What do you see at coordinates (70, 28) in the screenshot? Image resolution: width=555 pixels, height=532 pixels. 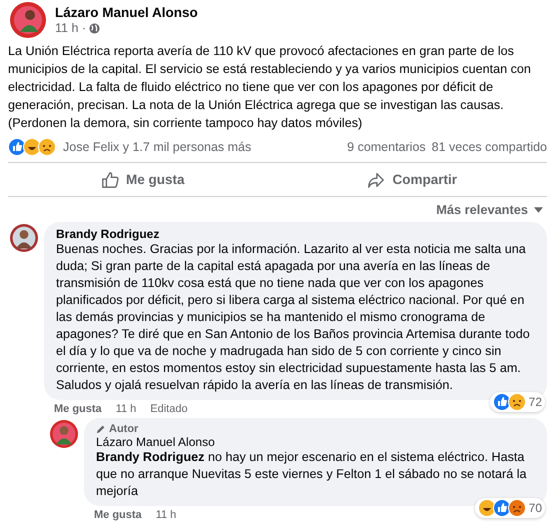 I see `post-time: 11 h ·` at bounding box center [70, 28].